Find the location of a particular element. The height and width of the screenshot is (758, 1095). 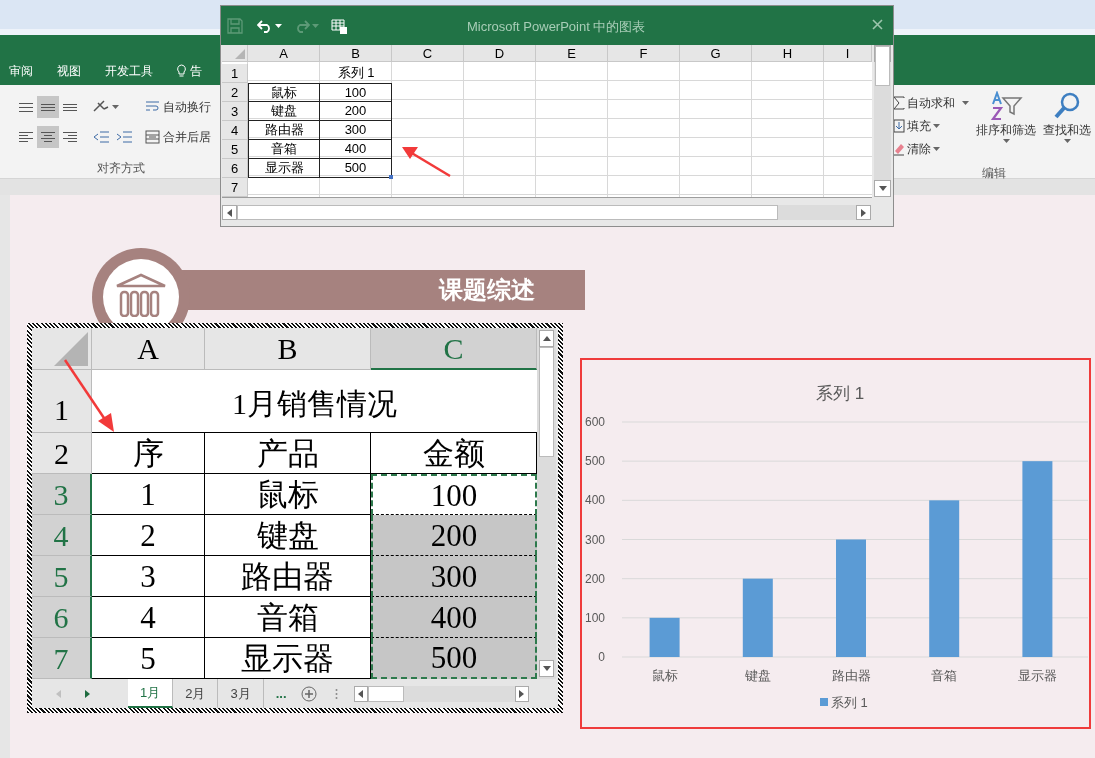

table-cell: 显示器 is located at coordinates (284, 168).